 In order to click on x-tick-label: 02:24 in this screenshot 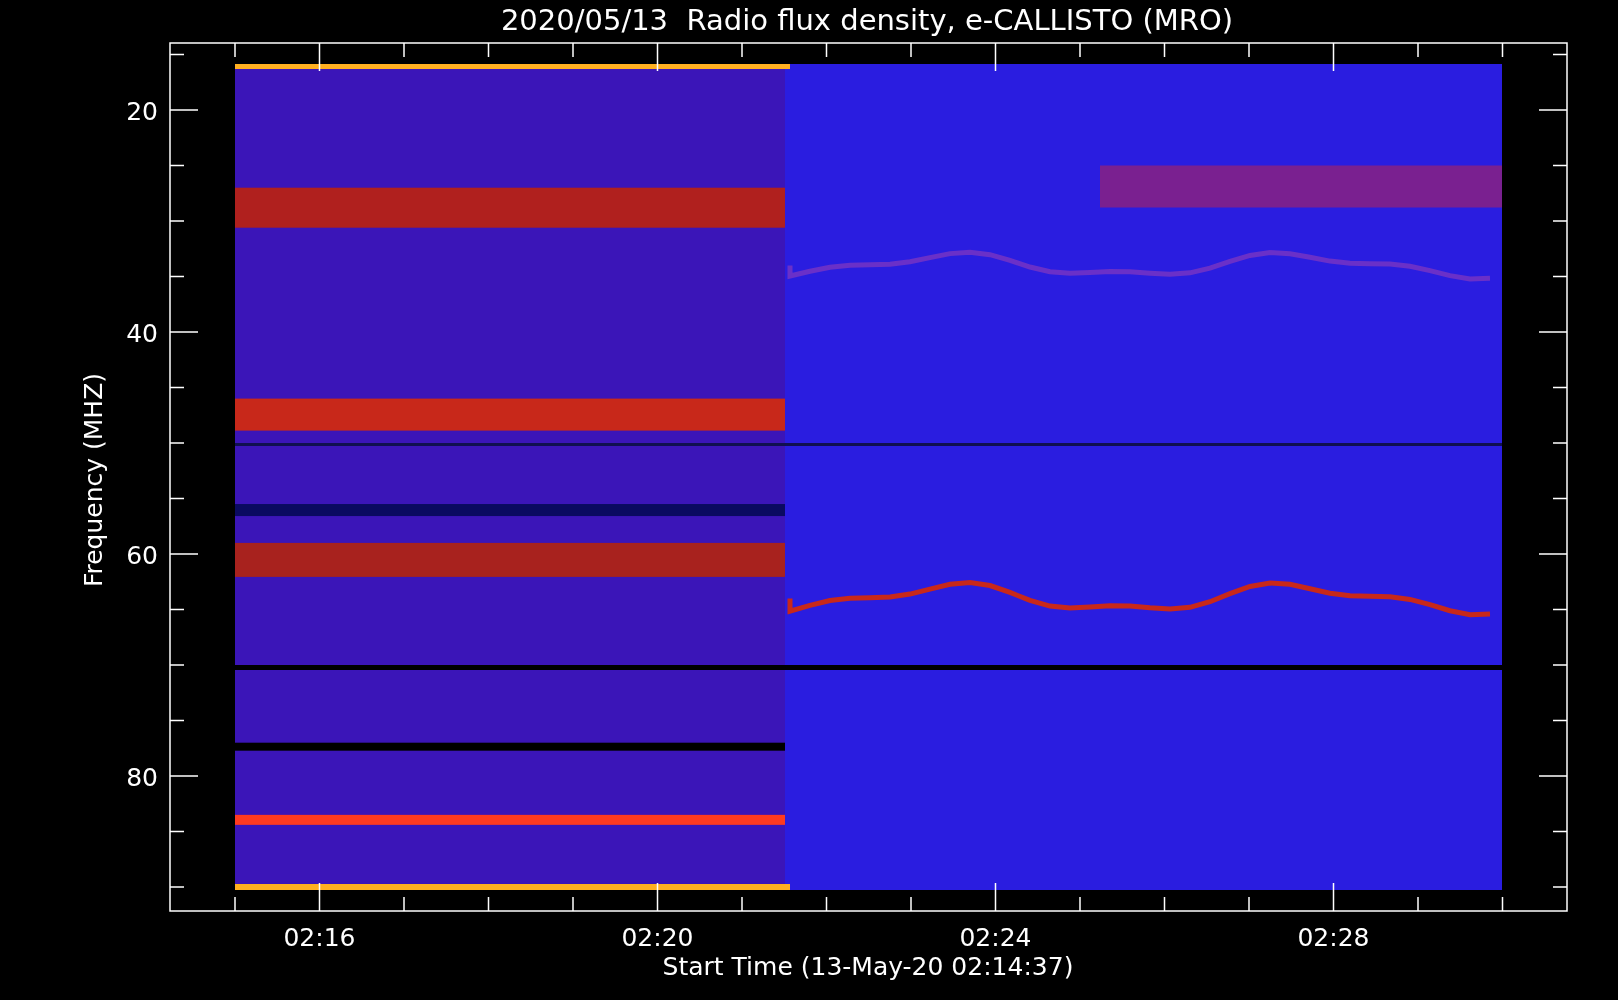, I will do `click(995, 937)`.